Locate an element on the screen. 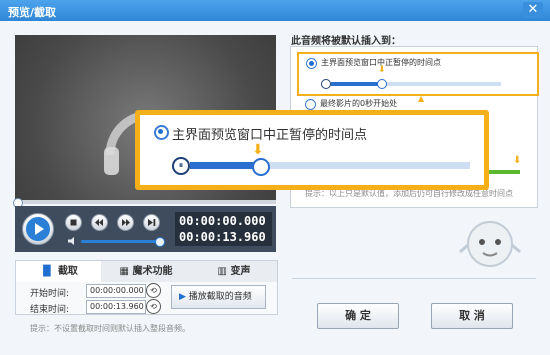 The image size is (550, 355). play-cut-audio-button: ▶ 播放截取的音频 is located at coordinates (218, 297).